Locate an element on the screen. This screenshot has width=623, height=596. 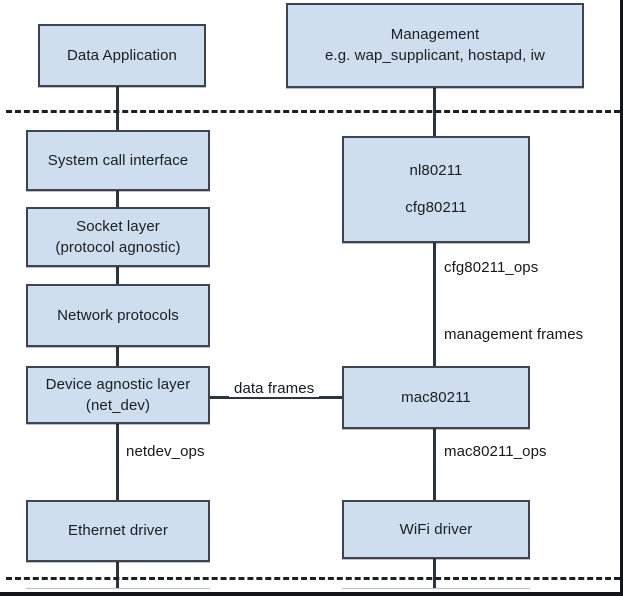
node-socket-layer-title: Socket layer is located at coordinates (118, 226).